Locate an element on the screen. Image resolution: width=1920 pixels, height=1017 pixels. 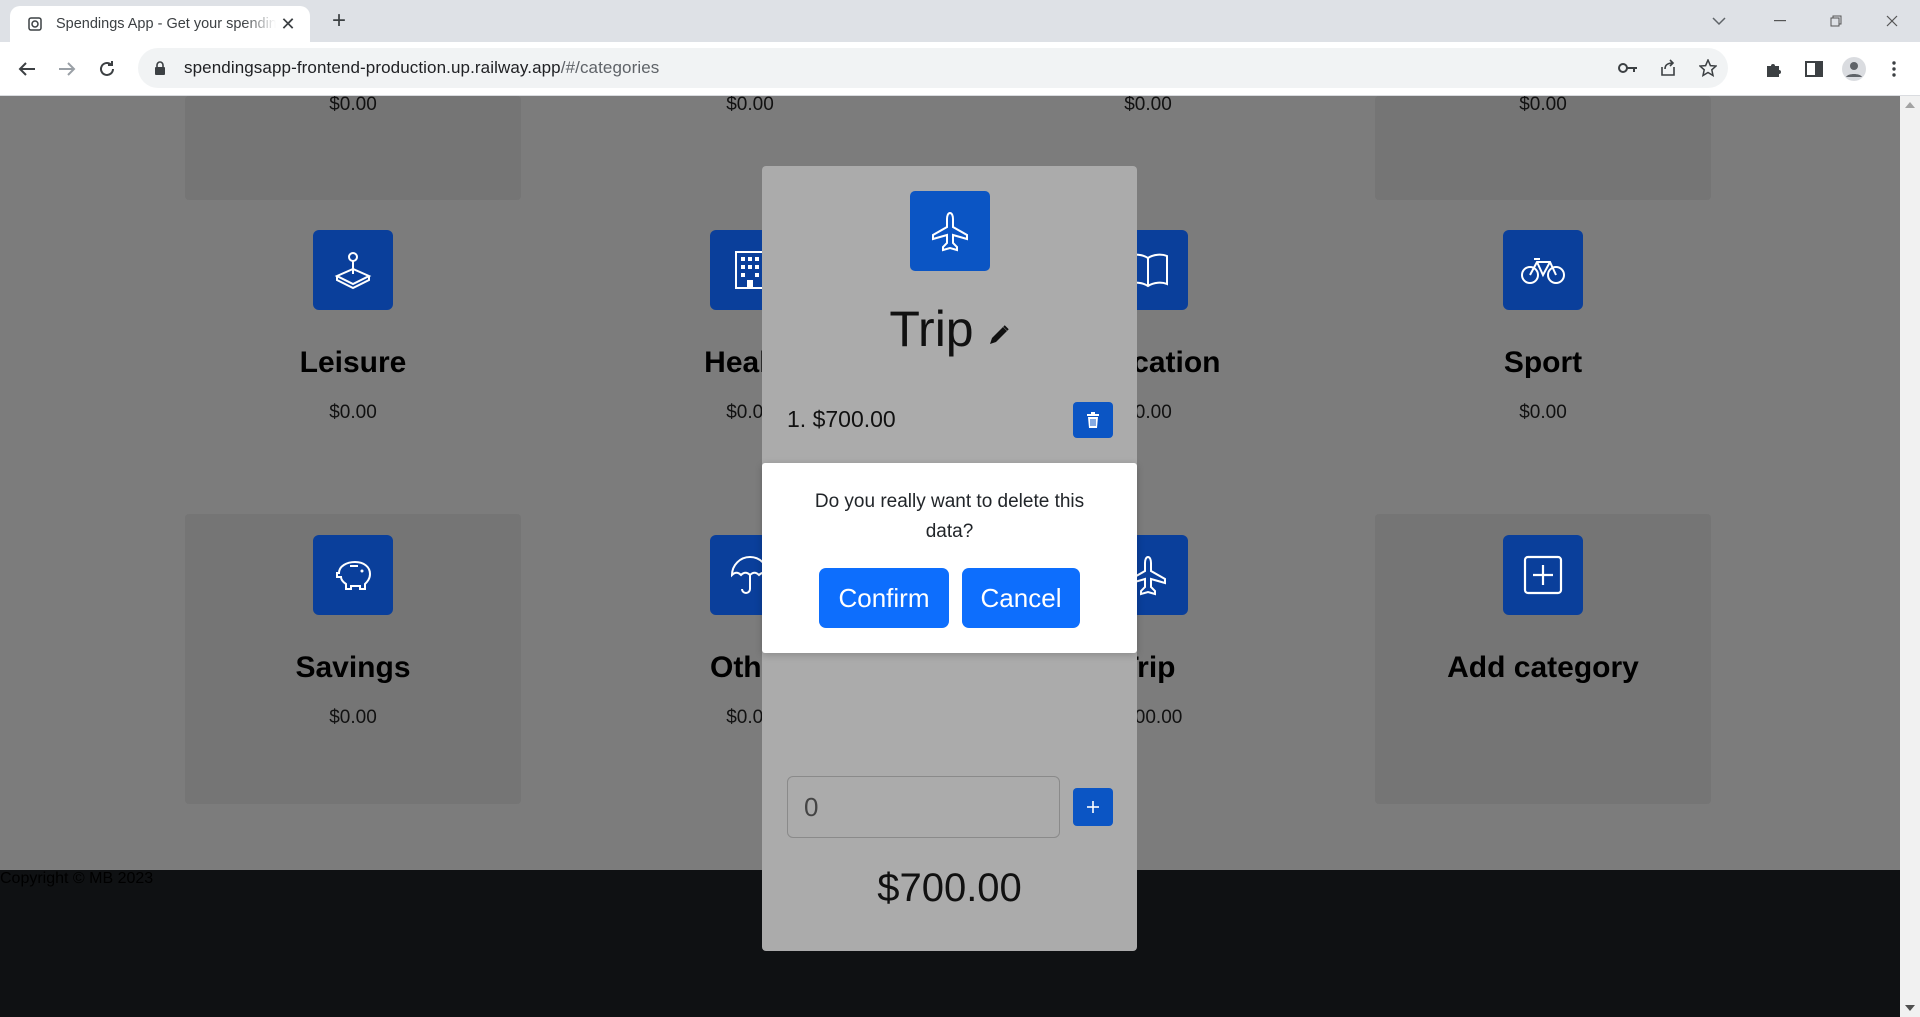
confirm-button: Confirm is located at coordinates (884, 598).